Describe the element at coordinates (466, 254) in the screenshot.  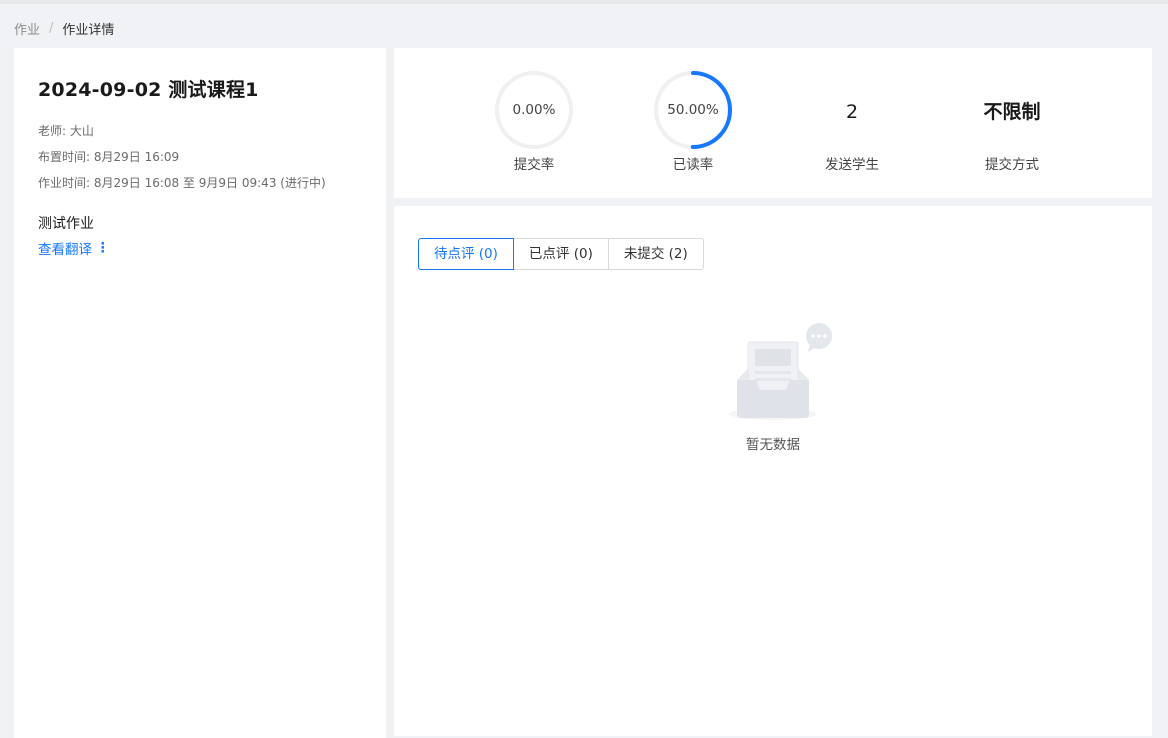
I see `tab-pending-review: 待点评 (0)` at that location.